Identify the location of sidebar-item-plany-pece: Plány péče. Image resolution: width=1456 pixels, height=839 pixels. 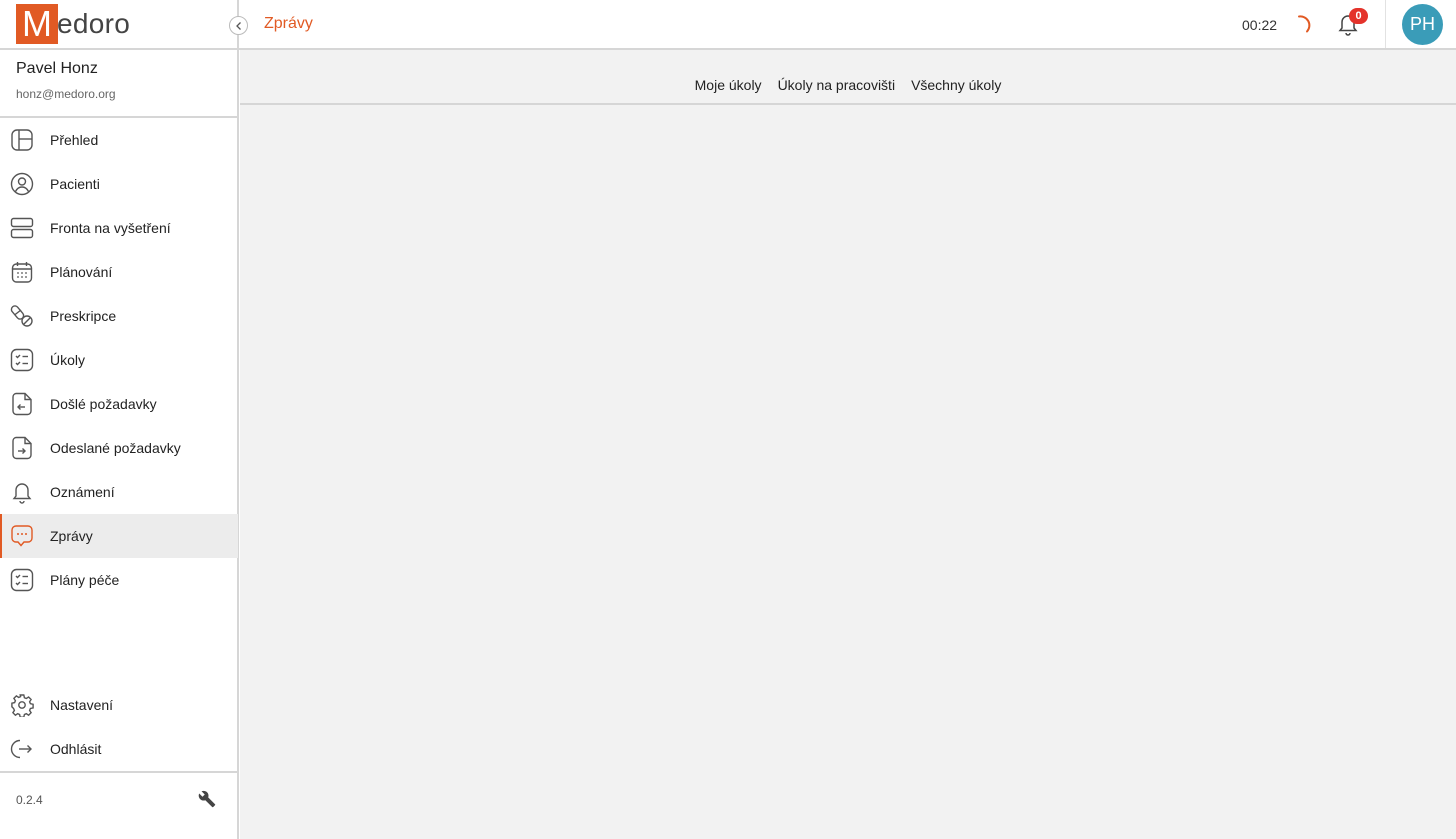
(119, 580).